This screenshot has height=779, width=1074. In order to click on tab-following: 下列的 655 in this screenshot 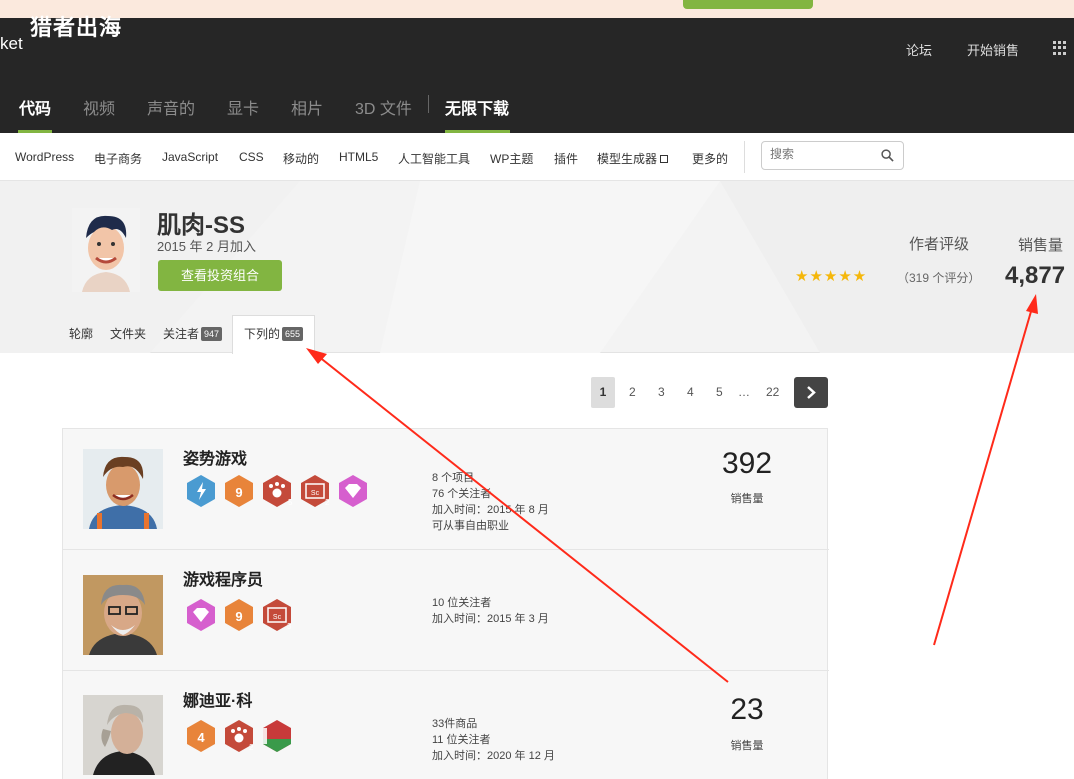, I will do `click(274, 333)`.